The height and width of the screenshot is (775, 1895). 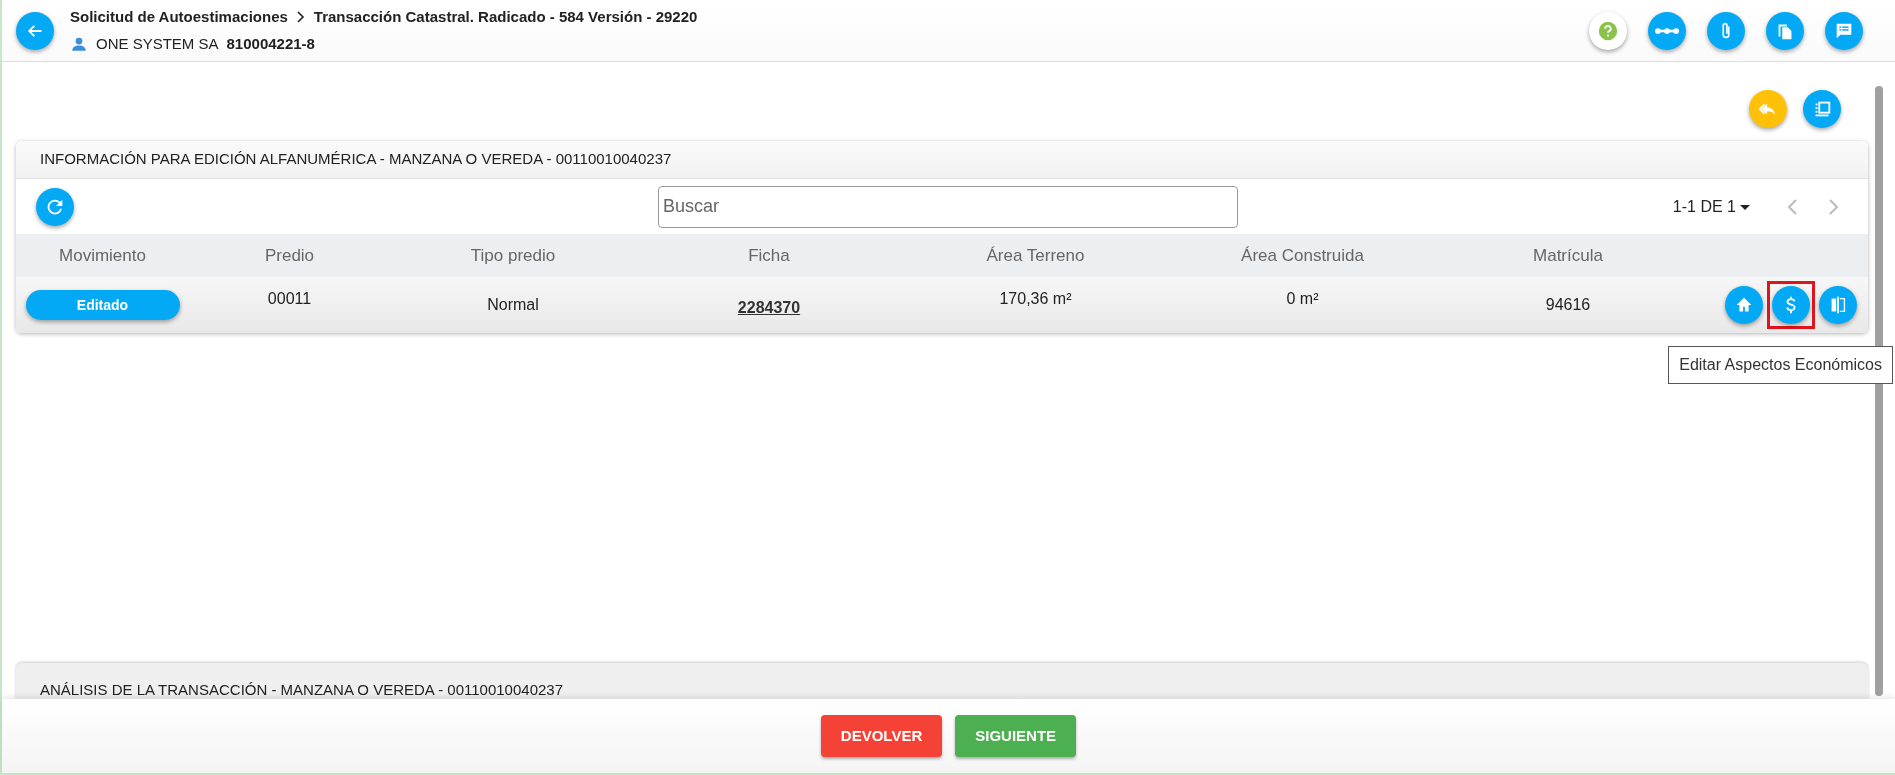 What do you see at coordinates (942, 160) in the screenshot?
I see `panel-title: INFORMACIÓN PARA EDICIÓN ALFANUMÉRICA - MANZANA O VEREDA - 00110010040237` at bounding box center [942, 160].